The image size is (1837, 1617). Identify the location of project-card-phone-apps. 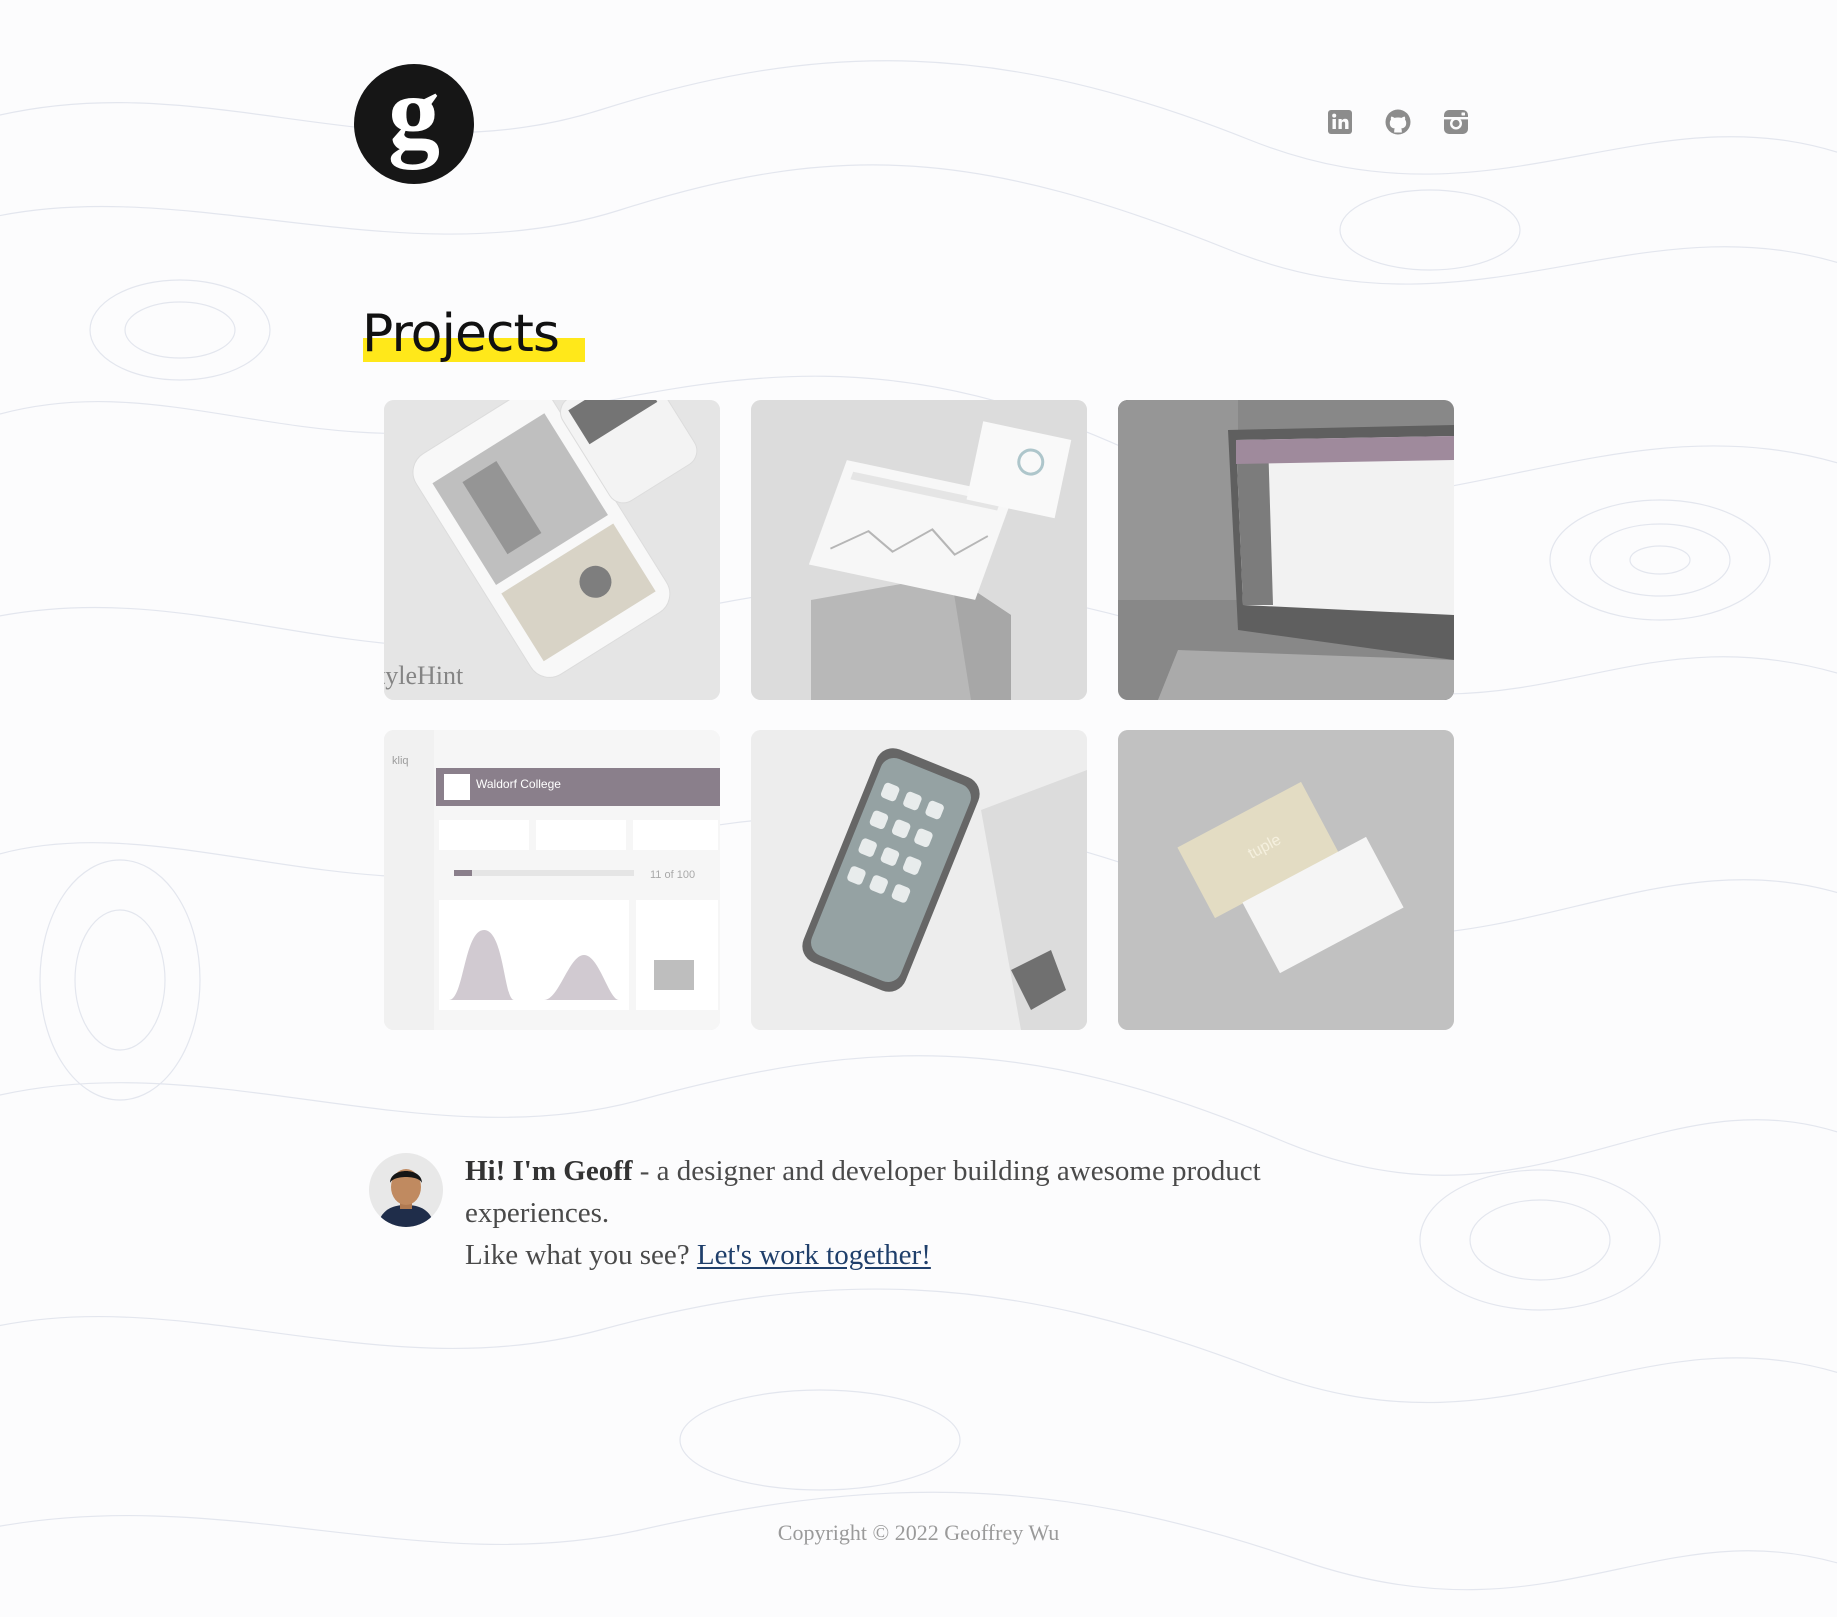
(919, 880).